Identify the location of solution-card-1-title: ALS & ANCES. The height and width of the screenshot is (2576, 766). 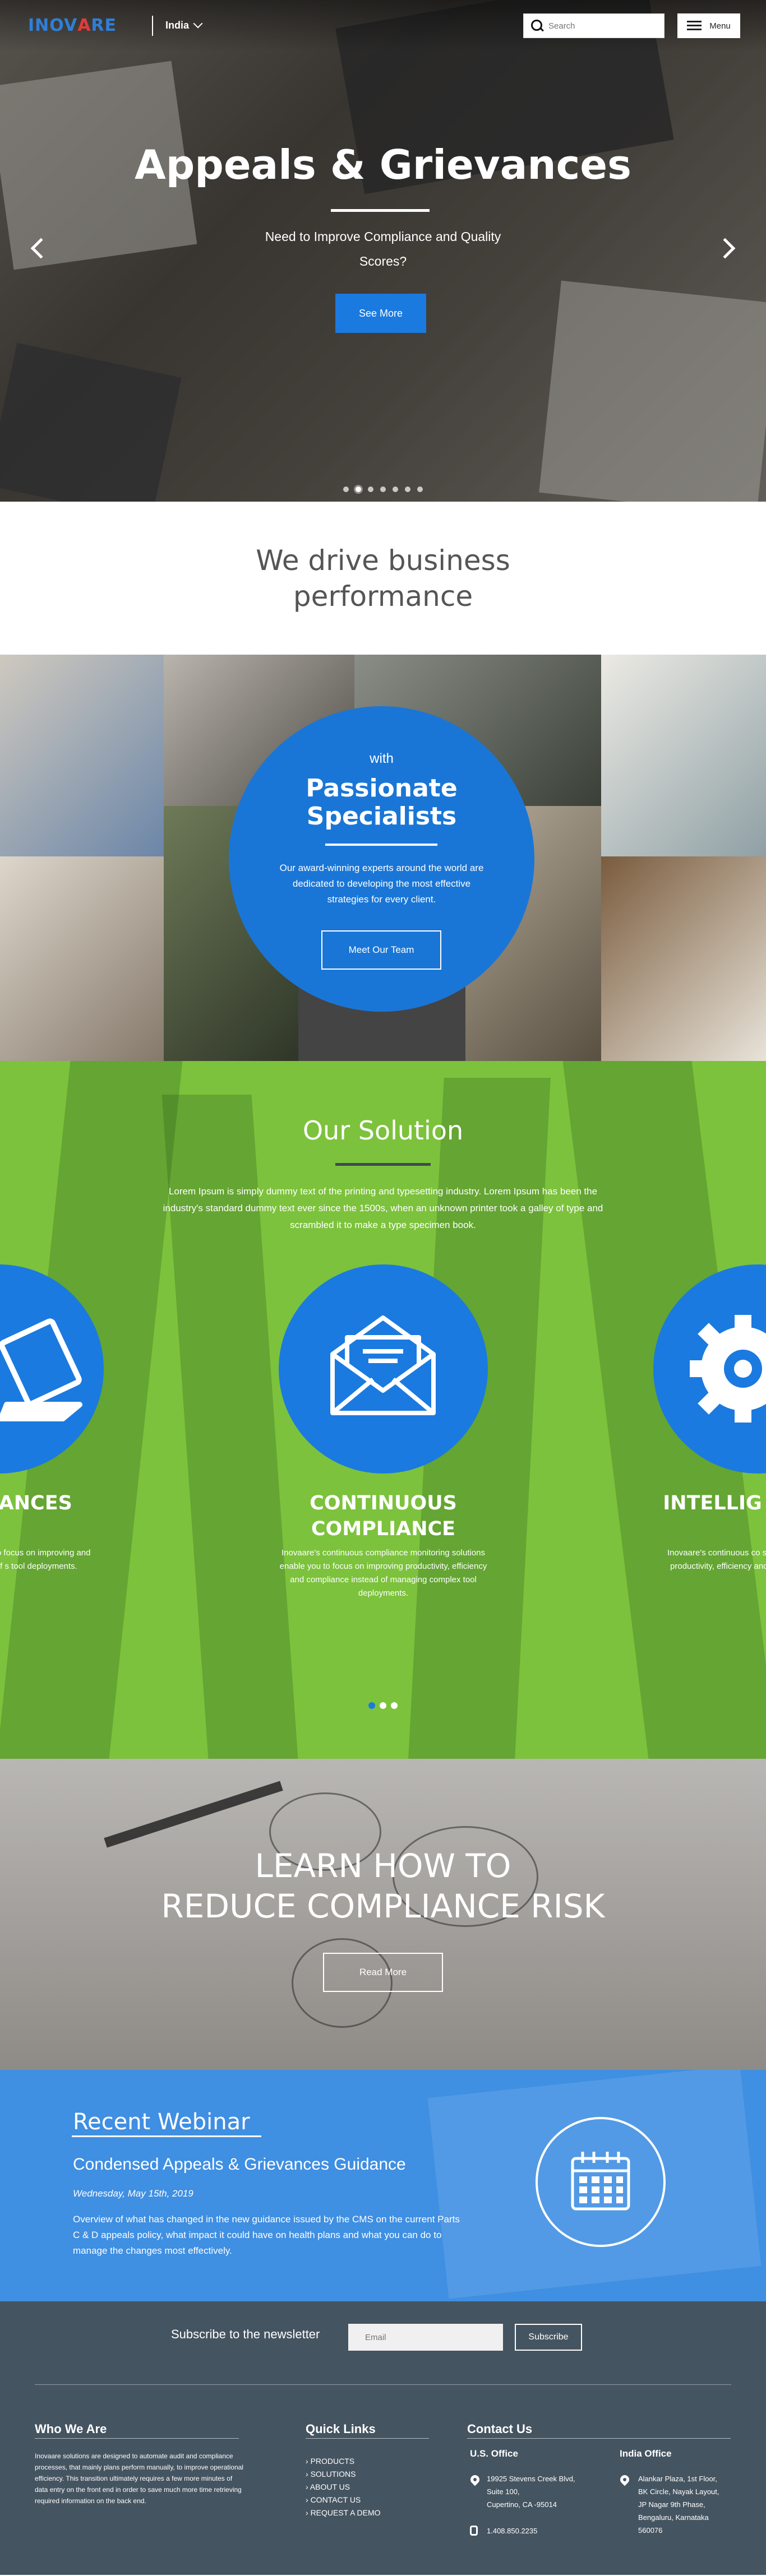
(36, 1503).